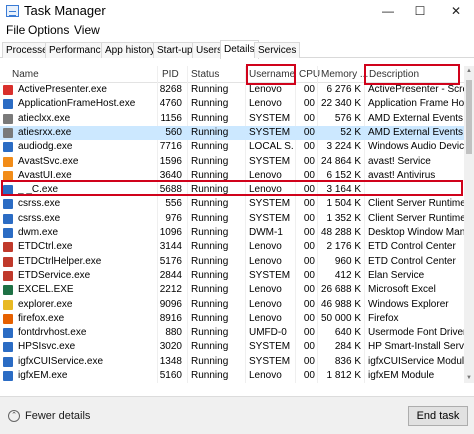  Describe the element at coordinates (41, 318) in the screenshot. I see `process-name: firefox.exe` at that location.